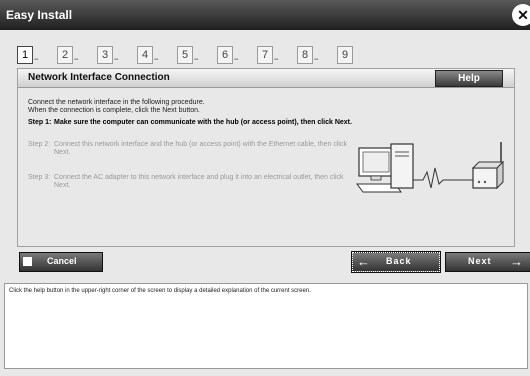 The image size is (530, 376). I want to click on step-number: 5, so click(185, 55).